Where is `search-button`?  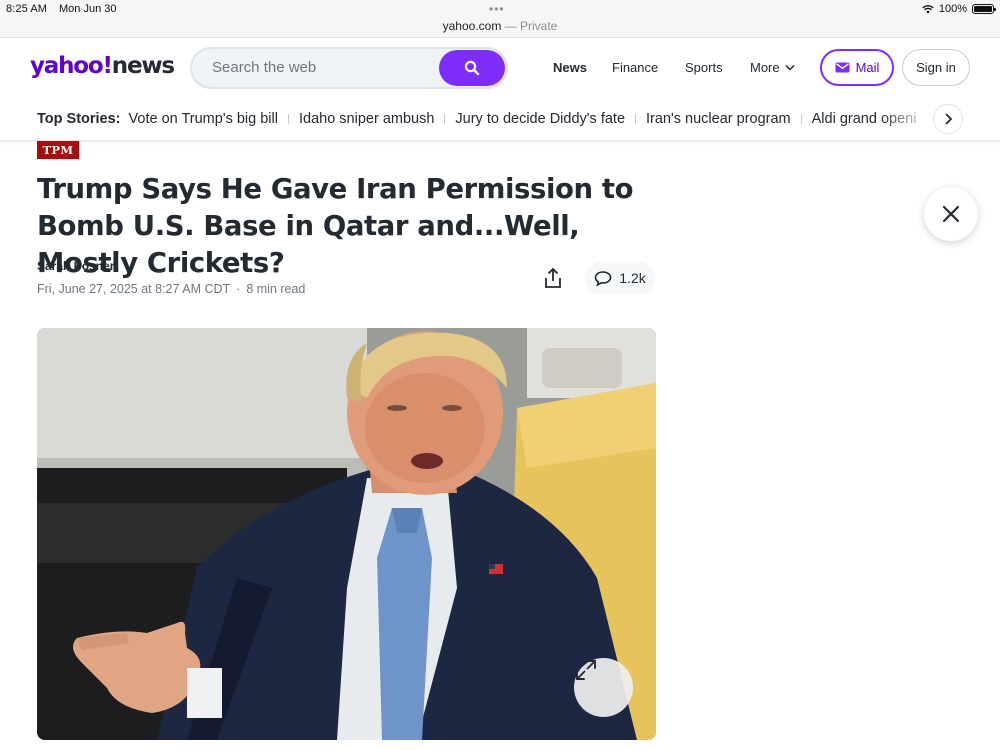
search-button is located at coordinates (472, 68).